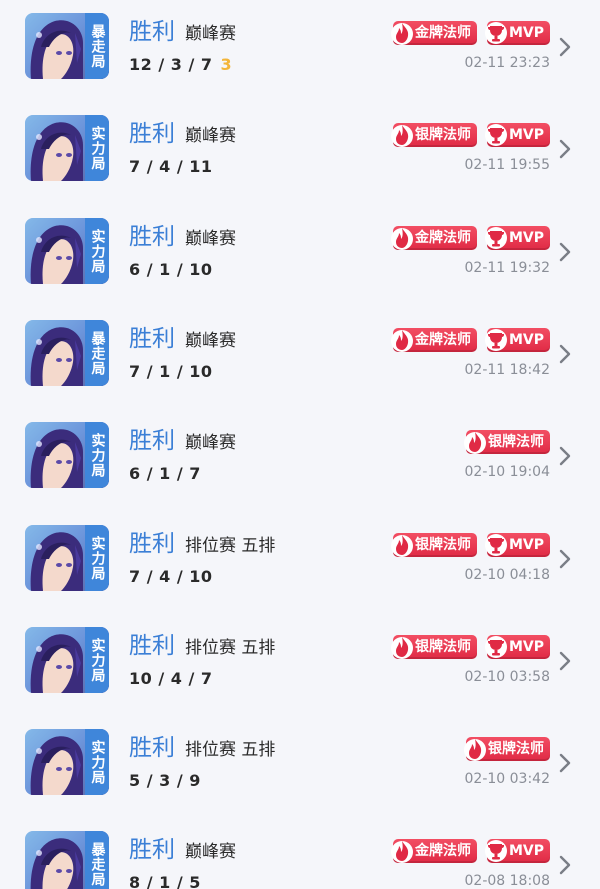  Describe the element at coordinates (507, 268) in the screenshot. I see `match-time: 02-11 19:32` at that location.